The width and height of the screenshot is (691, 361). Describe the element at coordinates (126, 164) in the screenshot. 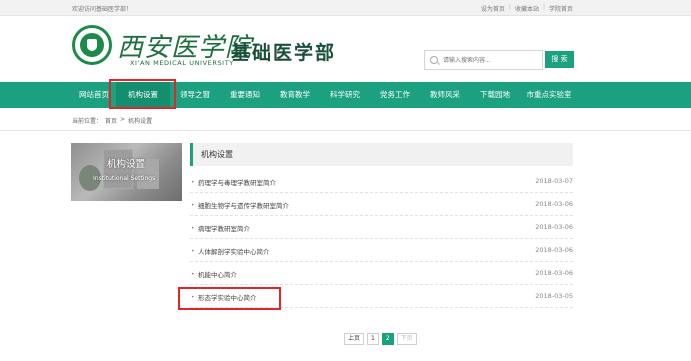

I see `banner-title: 机构设置` at that location.